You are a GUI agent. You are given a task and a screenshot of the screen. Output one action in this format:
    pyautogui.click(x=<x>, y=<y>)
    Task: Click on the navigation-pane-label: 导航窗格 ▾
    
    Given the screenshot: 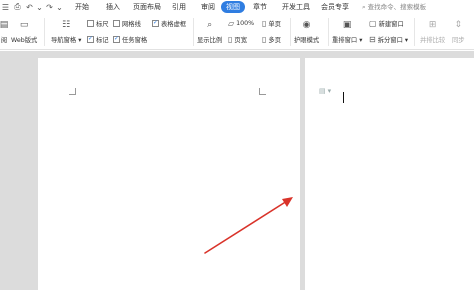 What is the action you would take?
    pyautogui.click(x=66, y=40)
    